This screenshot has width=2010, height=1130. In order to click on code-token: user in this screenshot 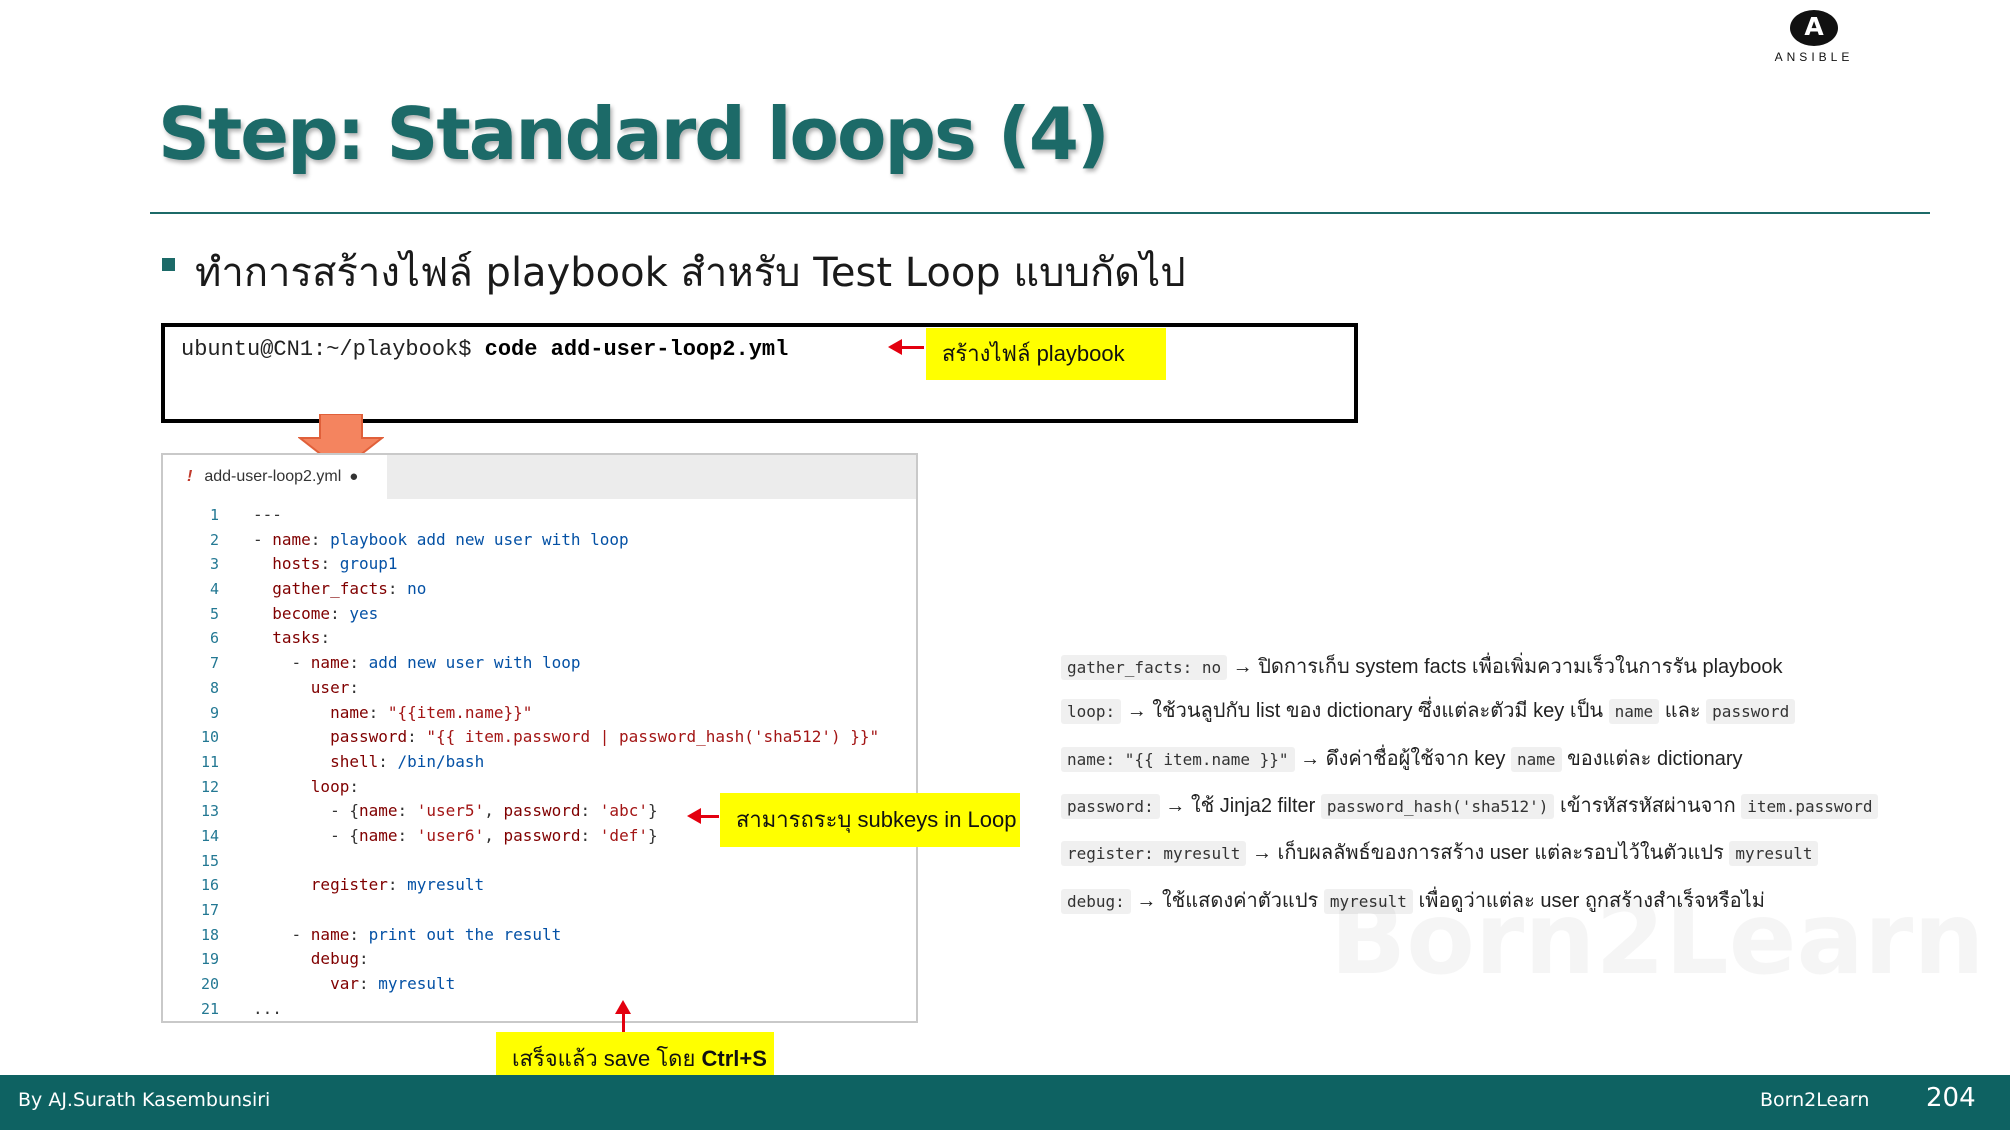, I will do `click(330, 687)`.